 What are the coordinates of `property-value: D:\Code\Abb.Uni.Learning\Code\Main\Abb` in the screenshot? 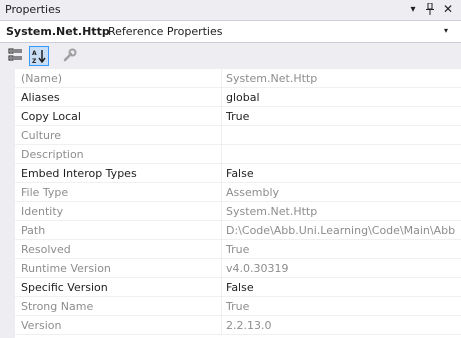 It's located at (341, 230).